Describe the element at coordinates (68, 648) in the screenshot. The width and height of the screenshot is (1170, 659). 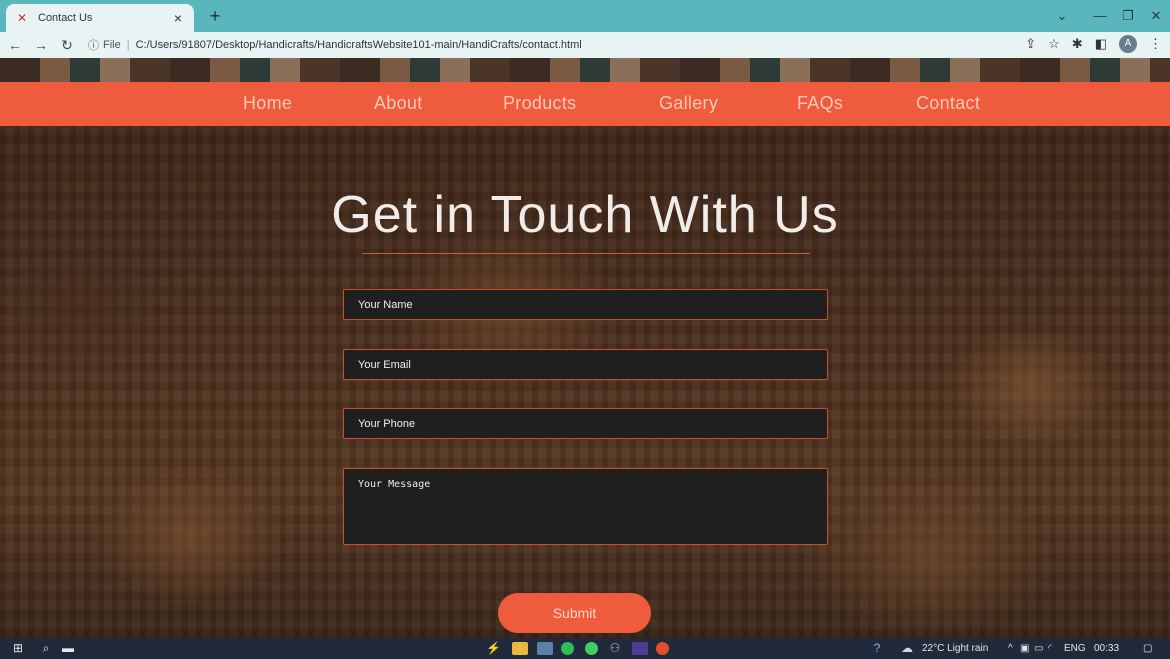
I see `task-view-icon: ▬` at that location.